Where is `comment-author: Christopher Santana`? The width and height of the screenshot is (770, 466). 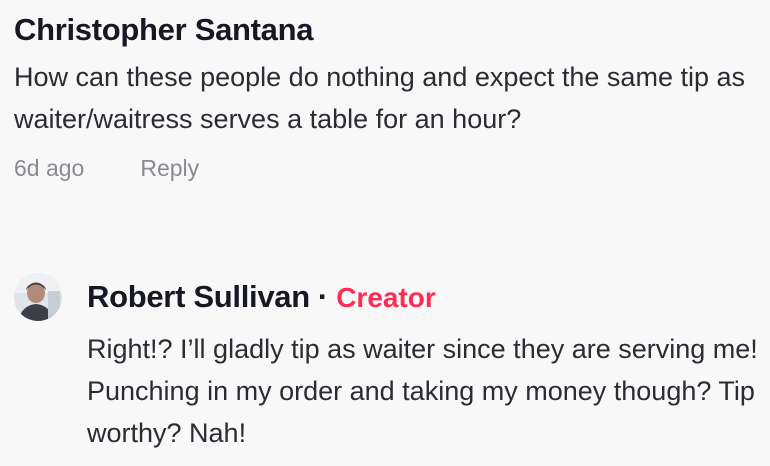 comment-author: Christopher Santana is located at coordinates (384, 30).